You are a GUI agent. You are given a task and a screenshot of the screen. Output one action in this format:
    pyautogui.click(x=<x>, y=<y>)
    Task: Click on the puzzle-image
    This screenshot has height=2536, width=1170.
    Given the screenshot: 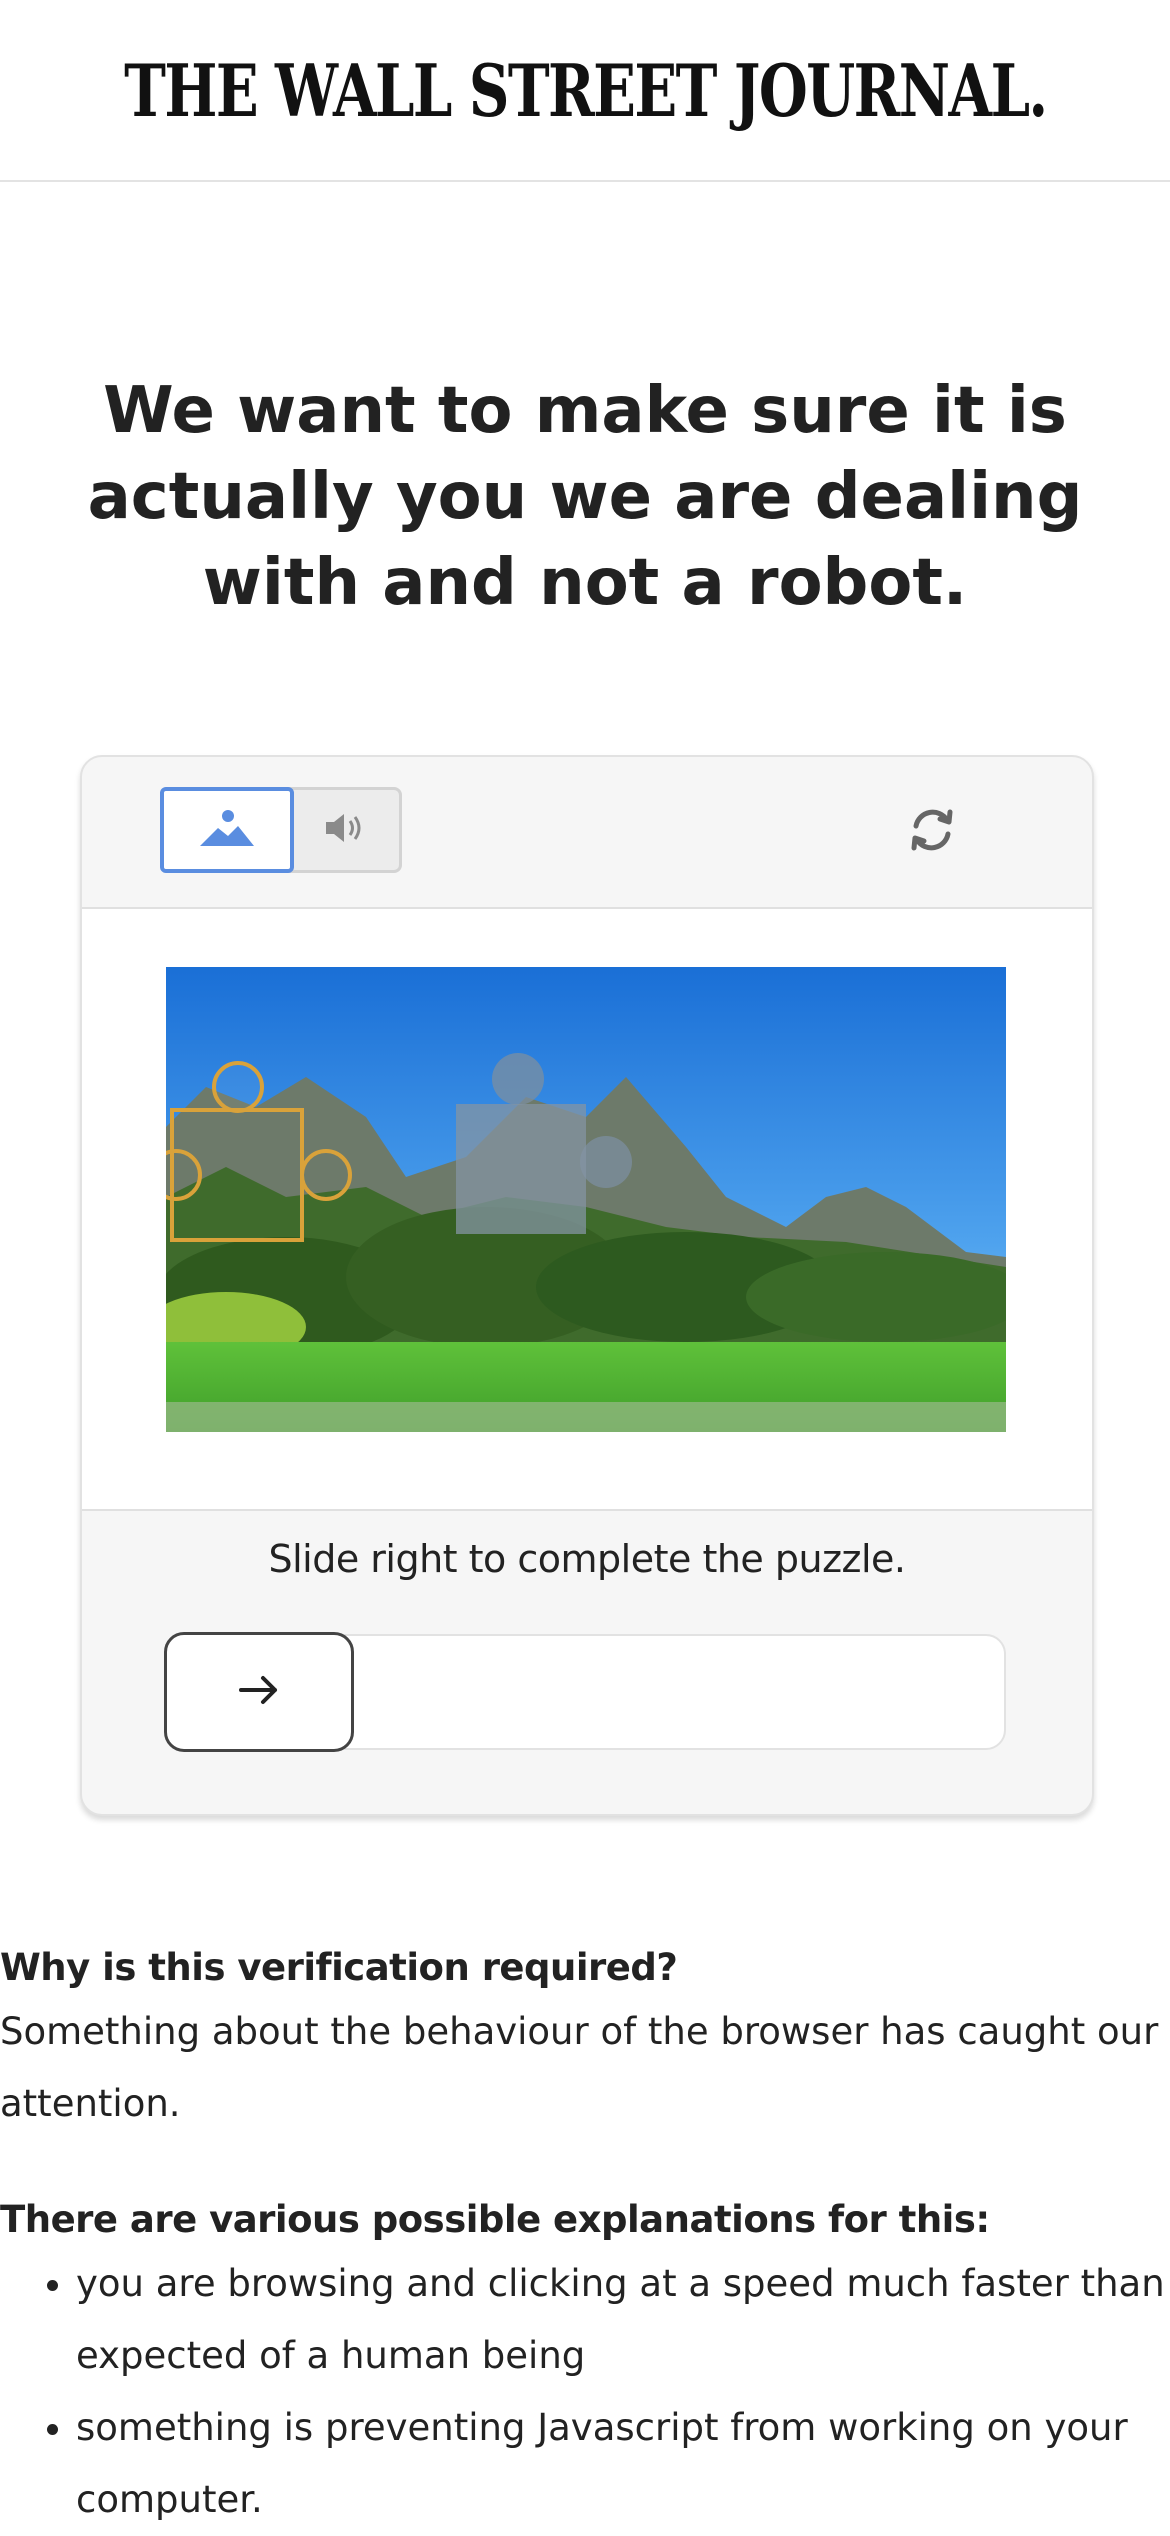 What is the action you would take?
    pyautogui.click(x=586, y=1199)
    